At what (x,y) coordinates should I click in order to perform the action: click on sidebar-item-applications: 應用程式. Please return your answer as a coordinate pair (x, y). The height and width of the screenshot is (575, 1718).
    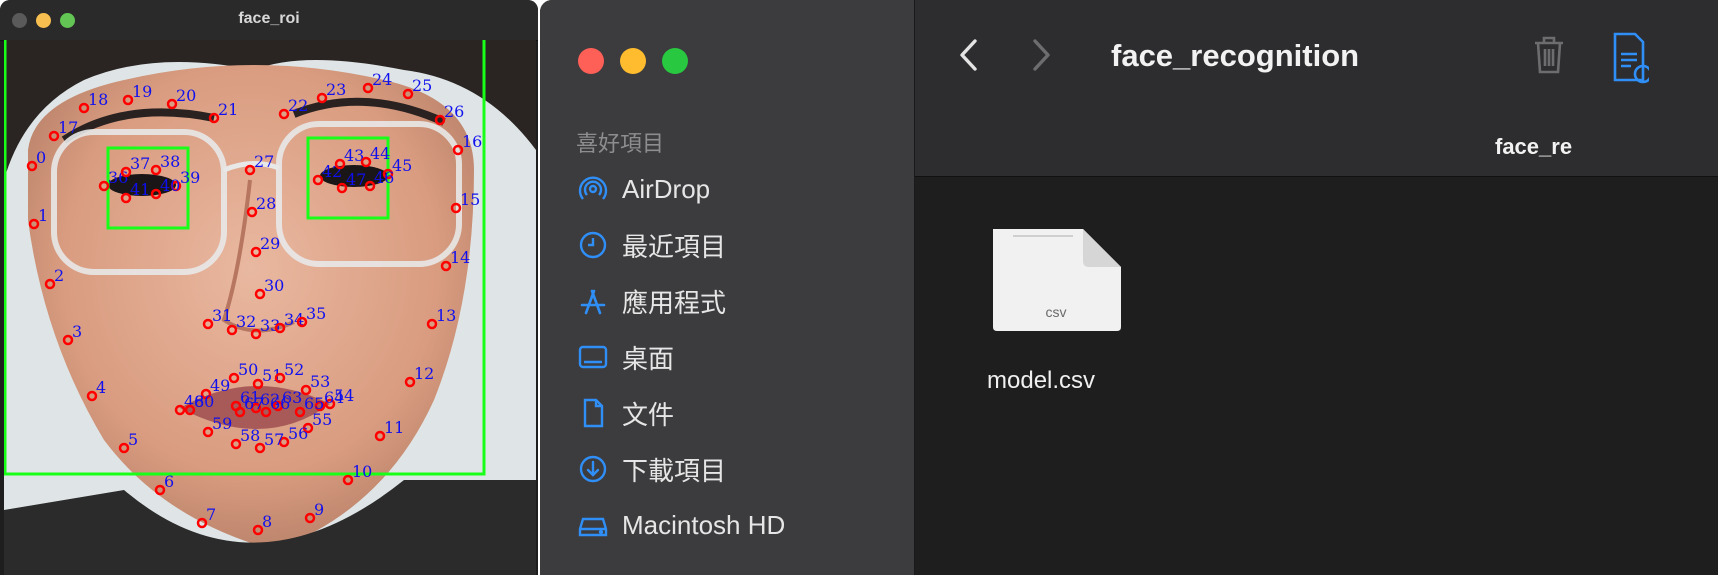
    Looking at the image, I should click on (651, 301).